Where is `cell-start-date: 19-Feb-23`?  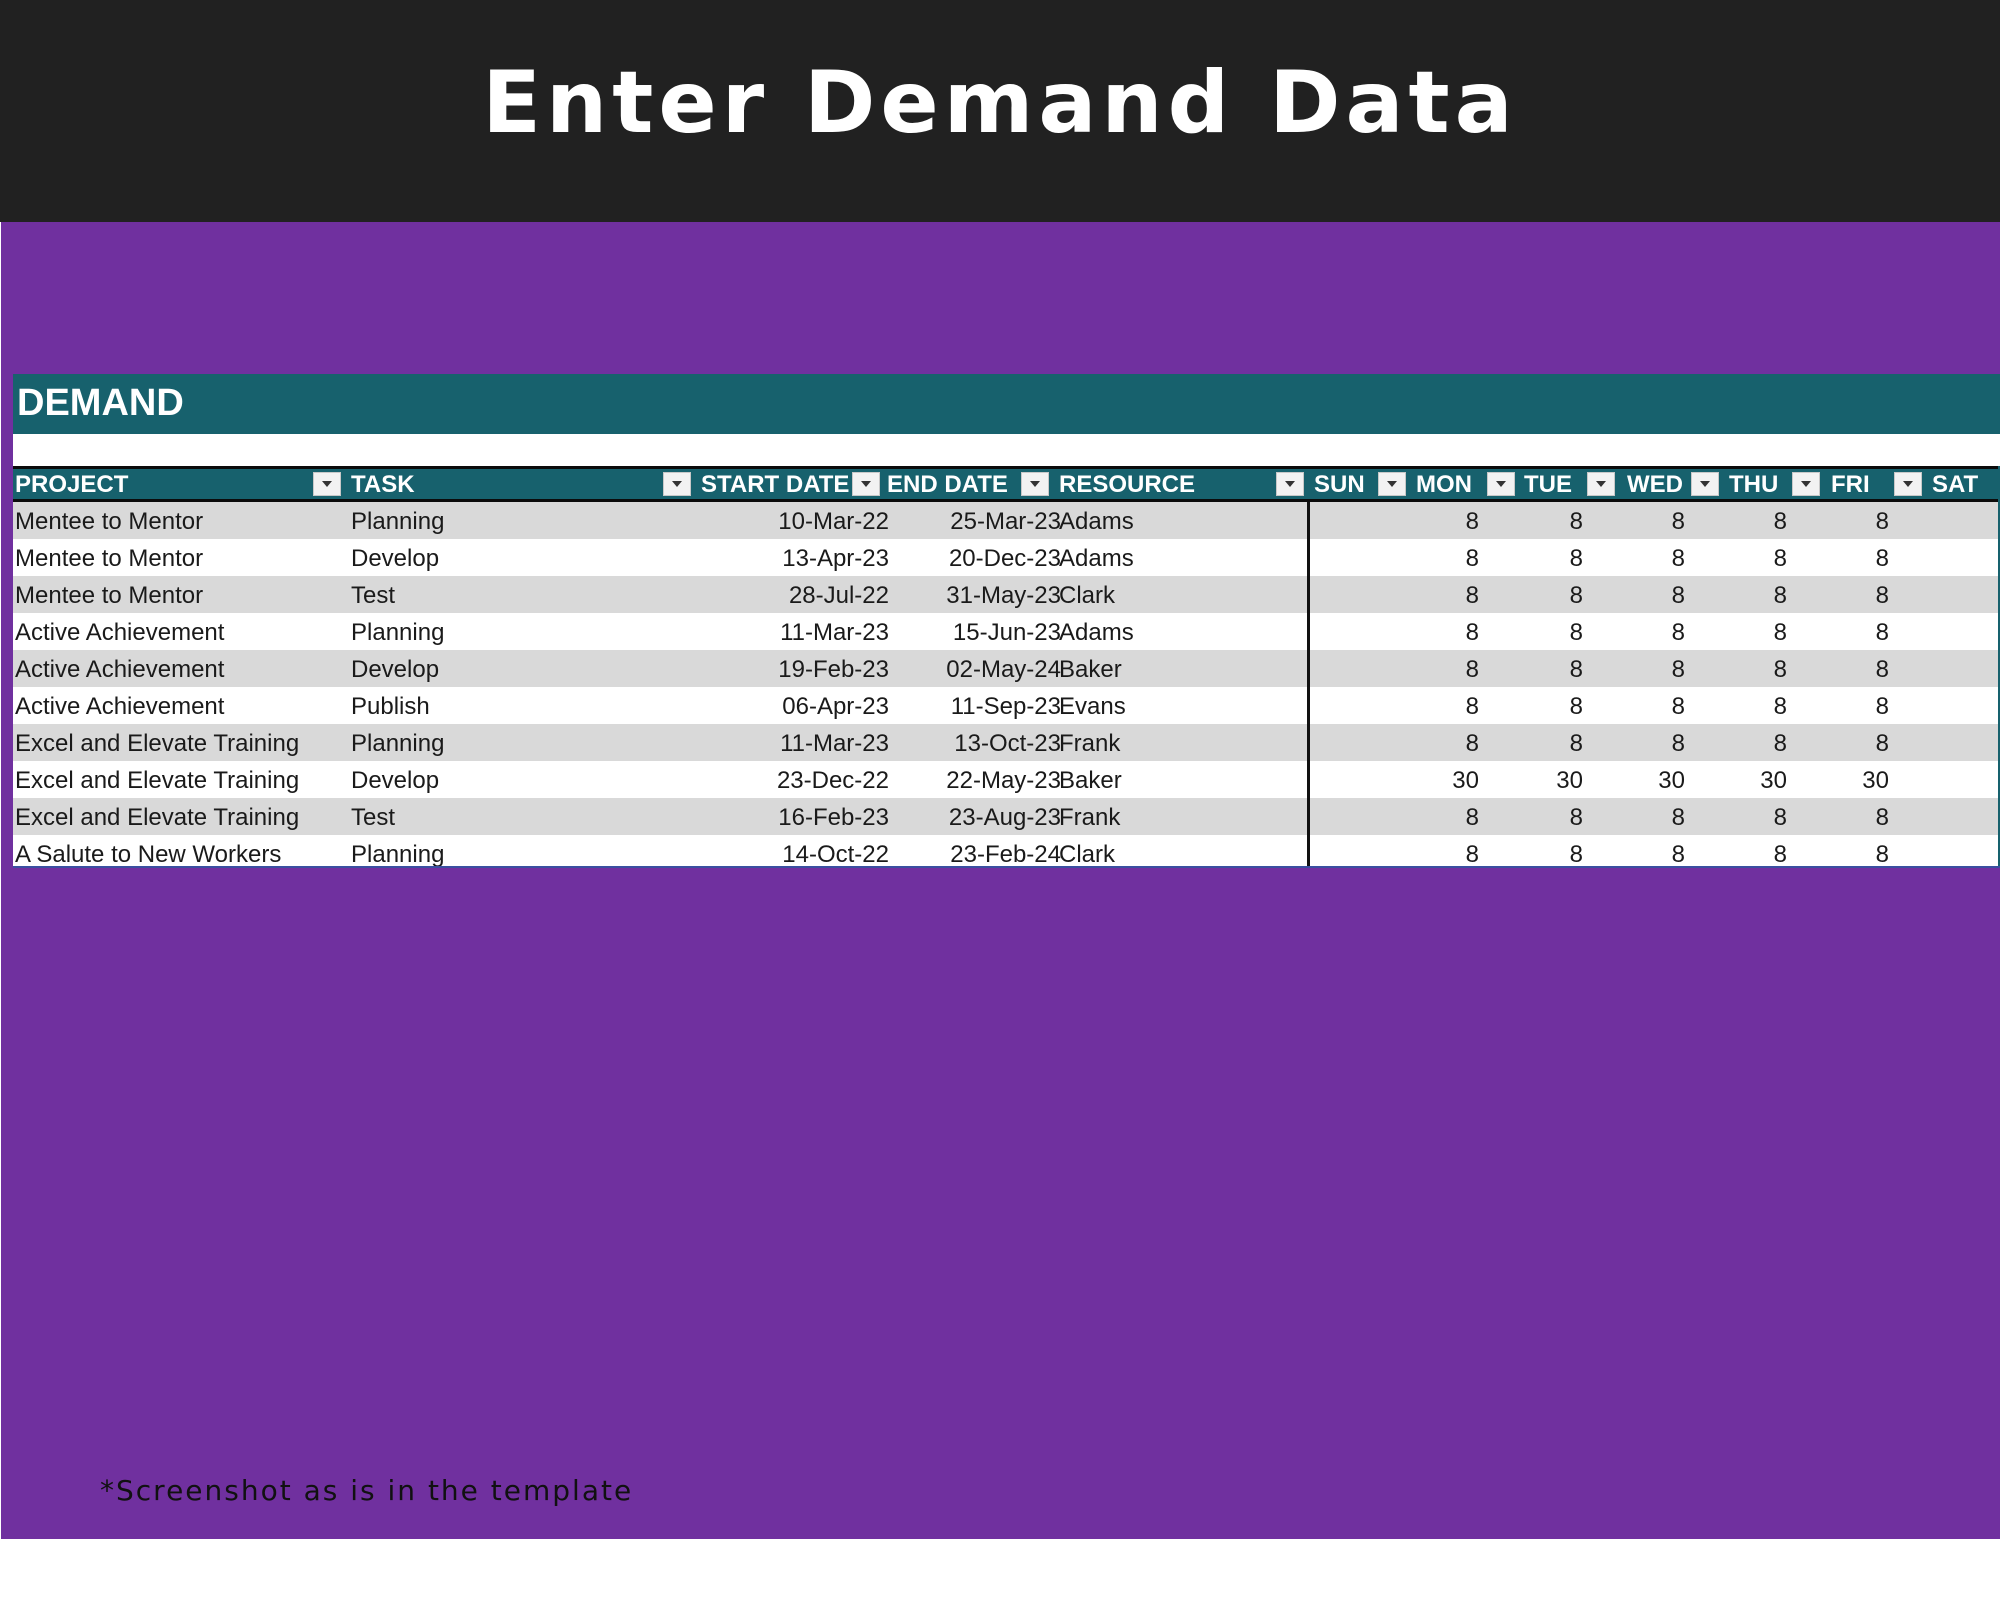
cell-start-date: 19-Feb-23 is located at coordinates (791, 668).